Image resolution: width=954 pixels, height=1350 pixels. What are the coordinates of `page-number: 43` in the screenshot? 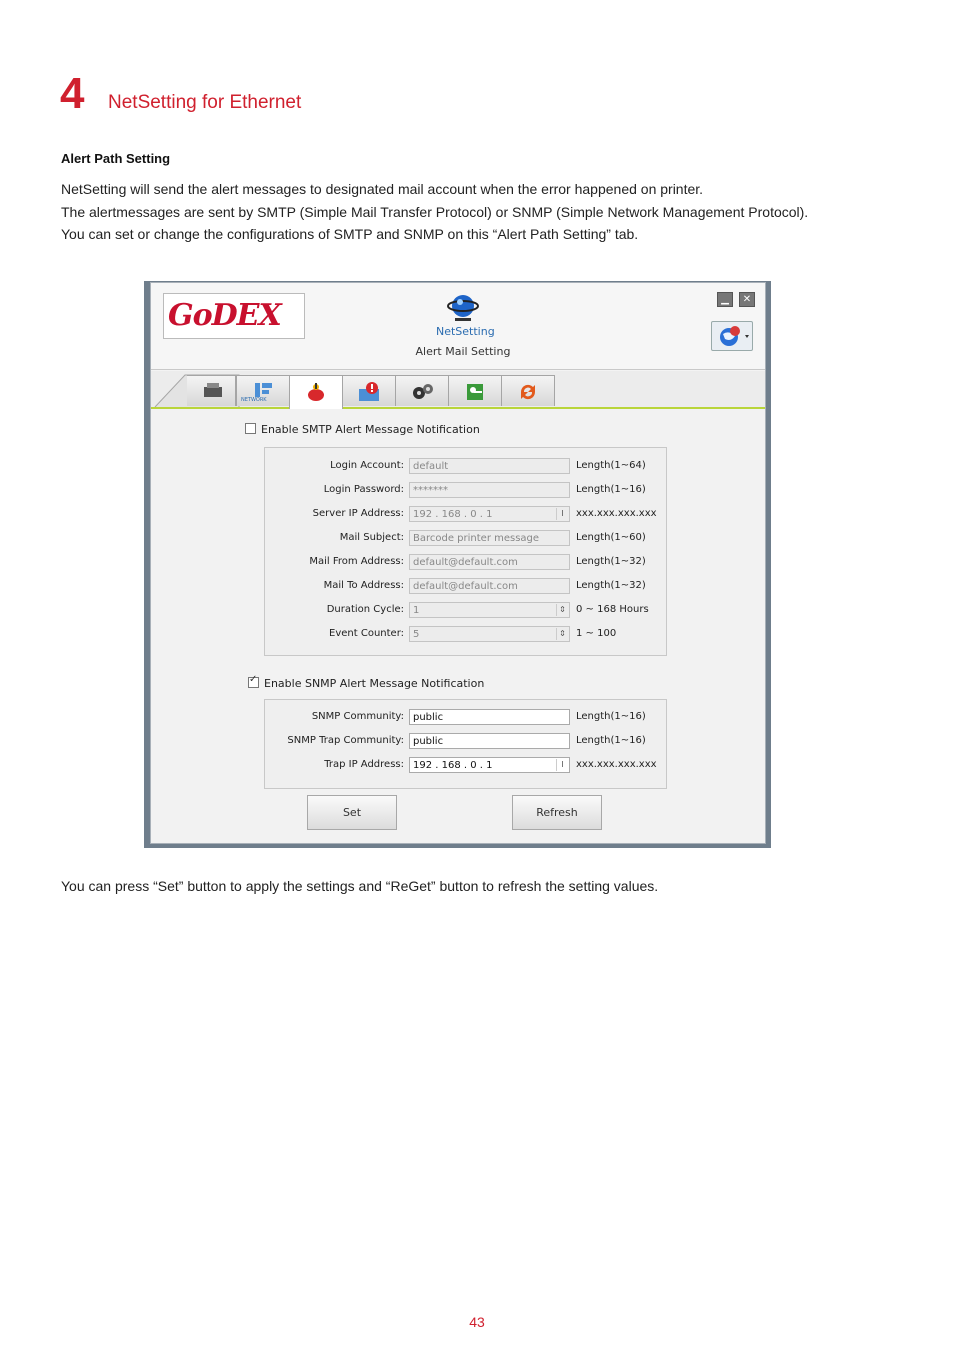 It's located at (477, 1322).